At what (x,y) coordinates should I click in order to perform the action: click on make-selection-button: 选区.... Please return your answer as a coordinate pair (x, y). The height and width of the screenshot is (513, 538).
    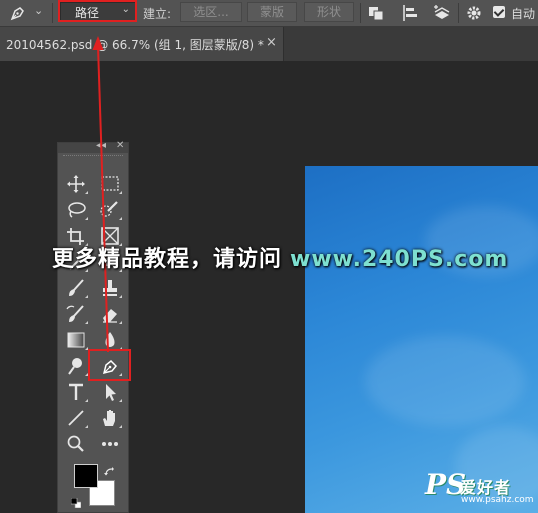
    Looking at the image, I should click on (211, 12).